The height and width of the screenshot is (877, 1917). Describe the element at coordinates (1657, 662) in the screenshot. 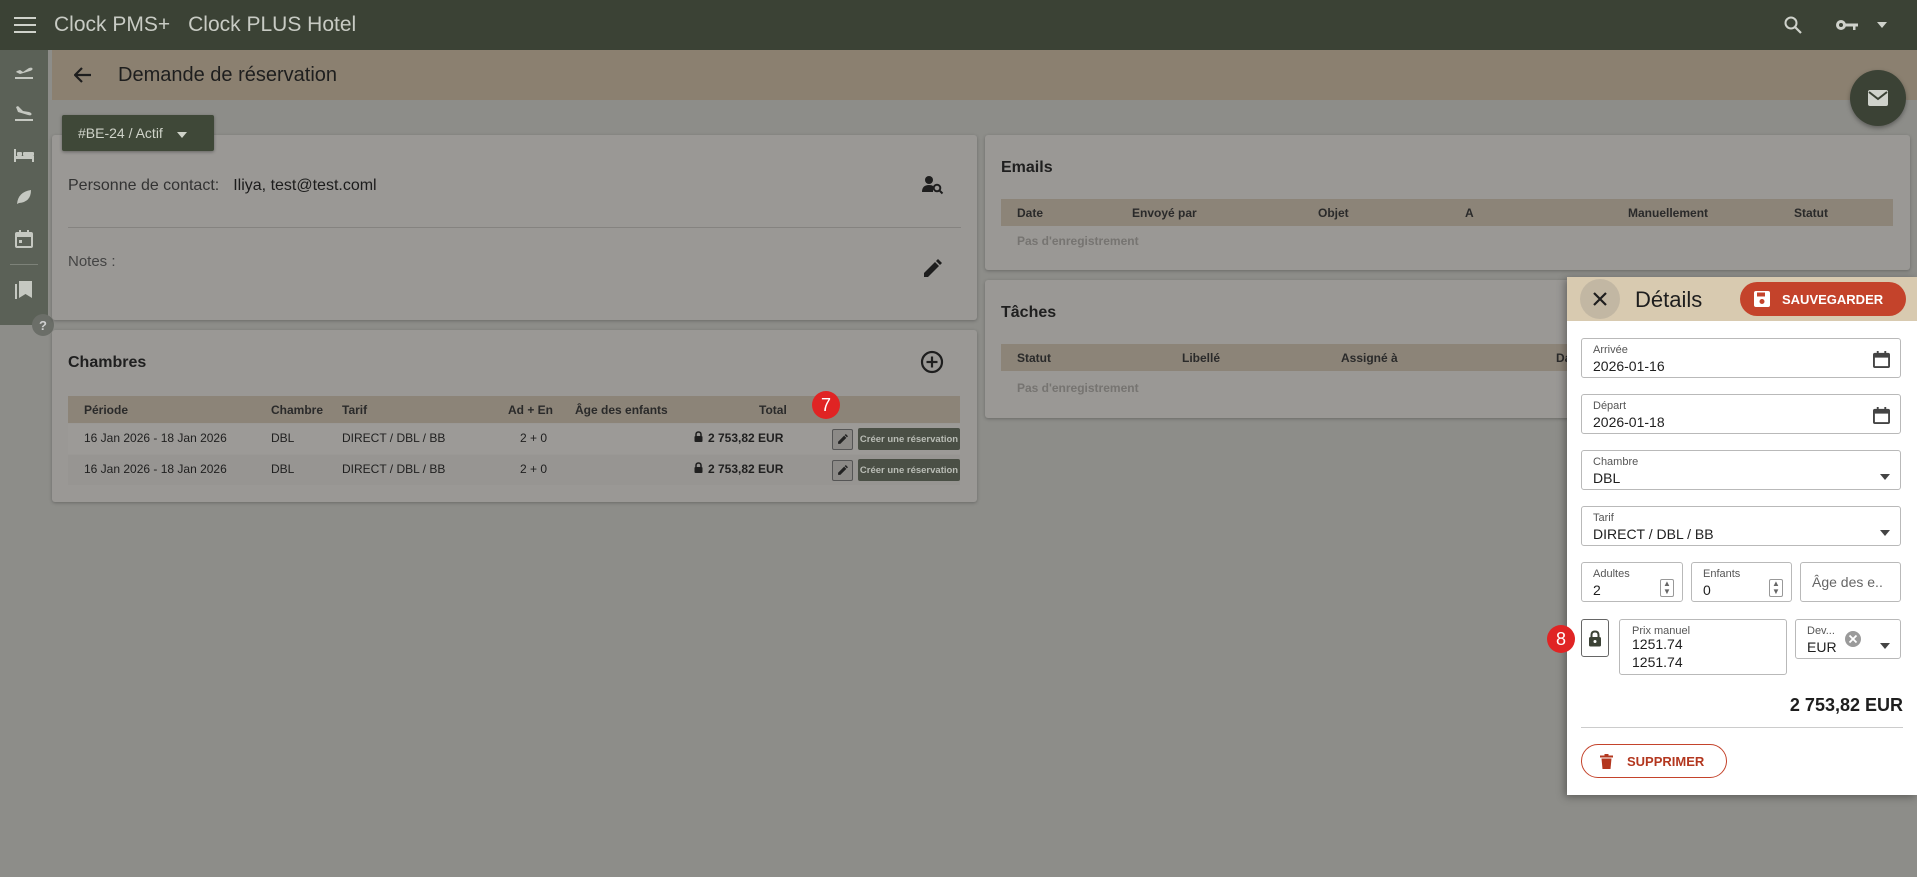

I see `manual-price-value-2: 1251.74` at that location.